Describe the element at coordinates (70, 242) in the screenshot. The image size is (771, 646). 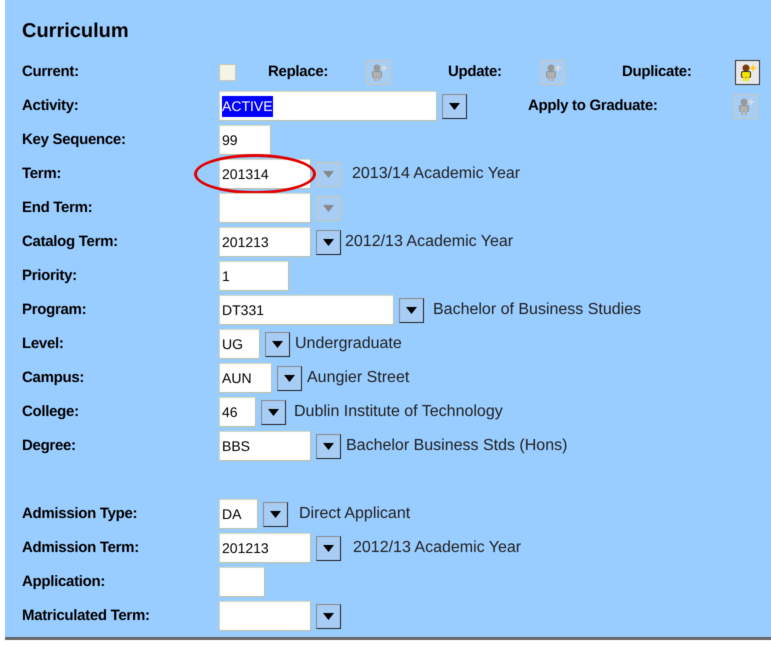
I see `field-label: Catalog Term:` at that location.